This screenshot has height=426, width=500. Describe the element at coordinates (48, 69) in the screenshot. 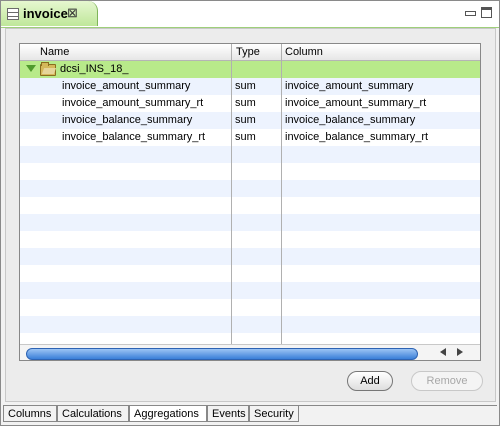

I see `folder-open-icon` at that location.